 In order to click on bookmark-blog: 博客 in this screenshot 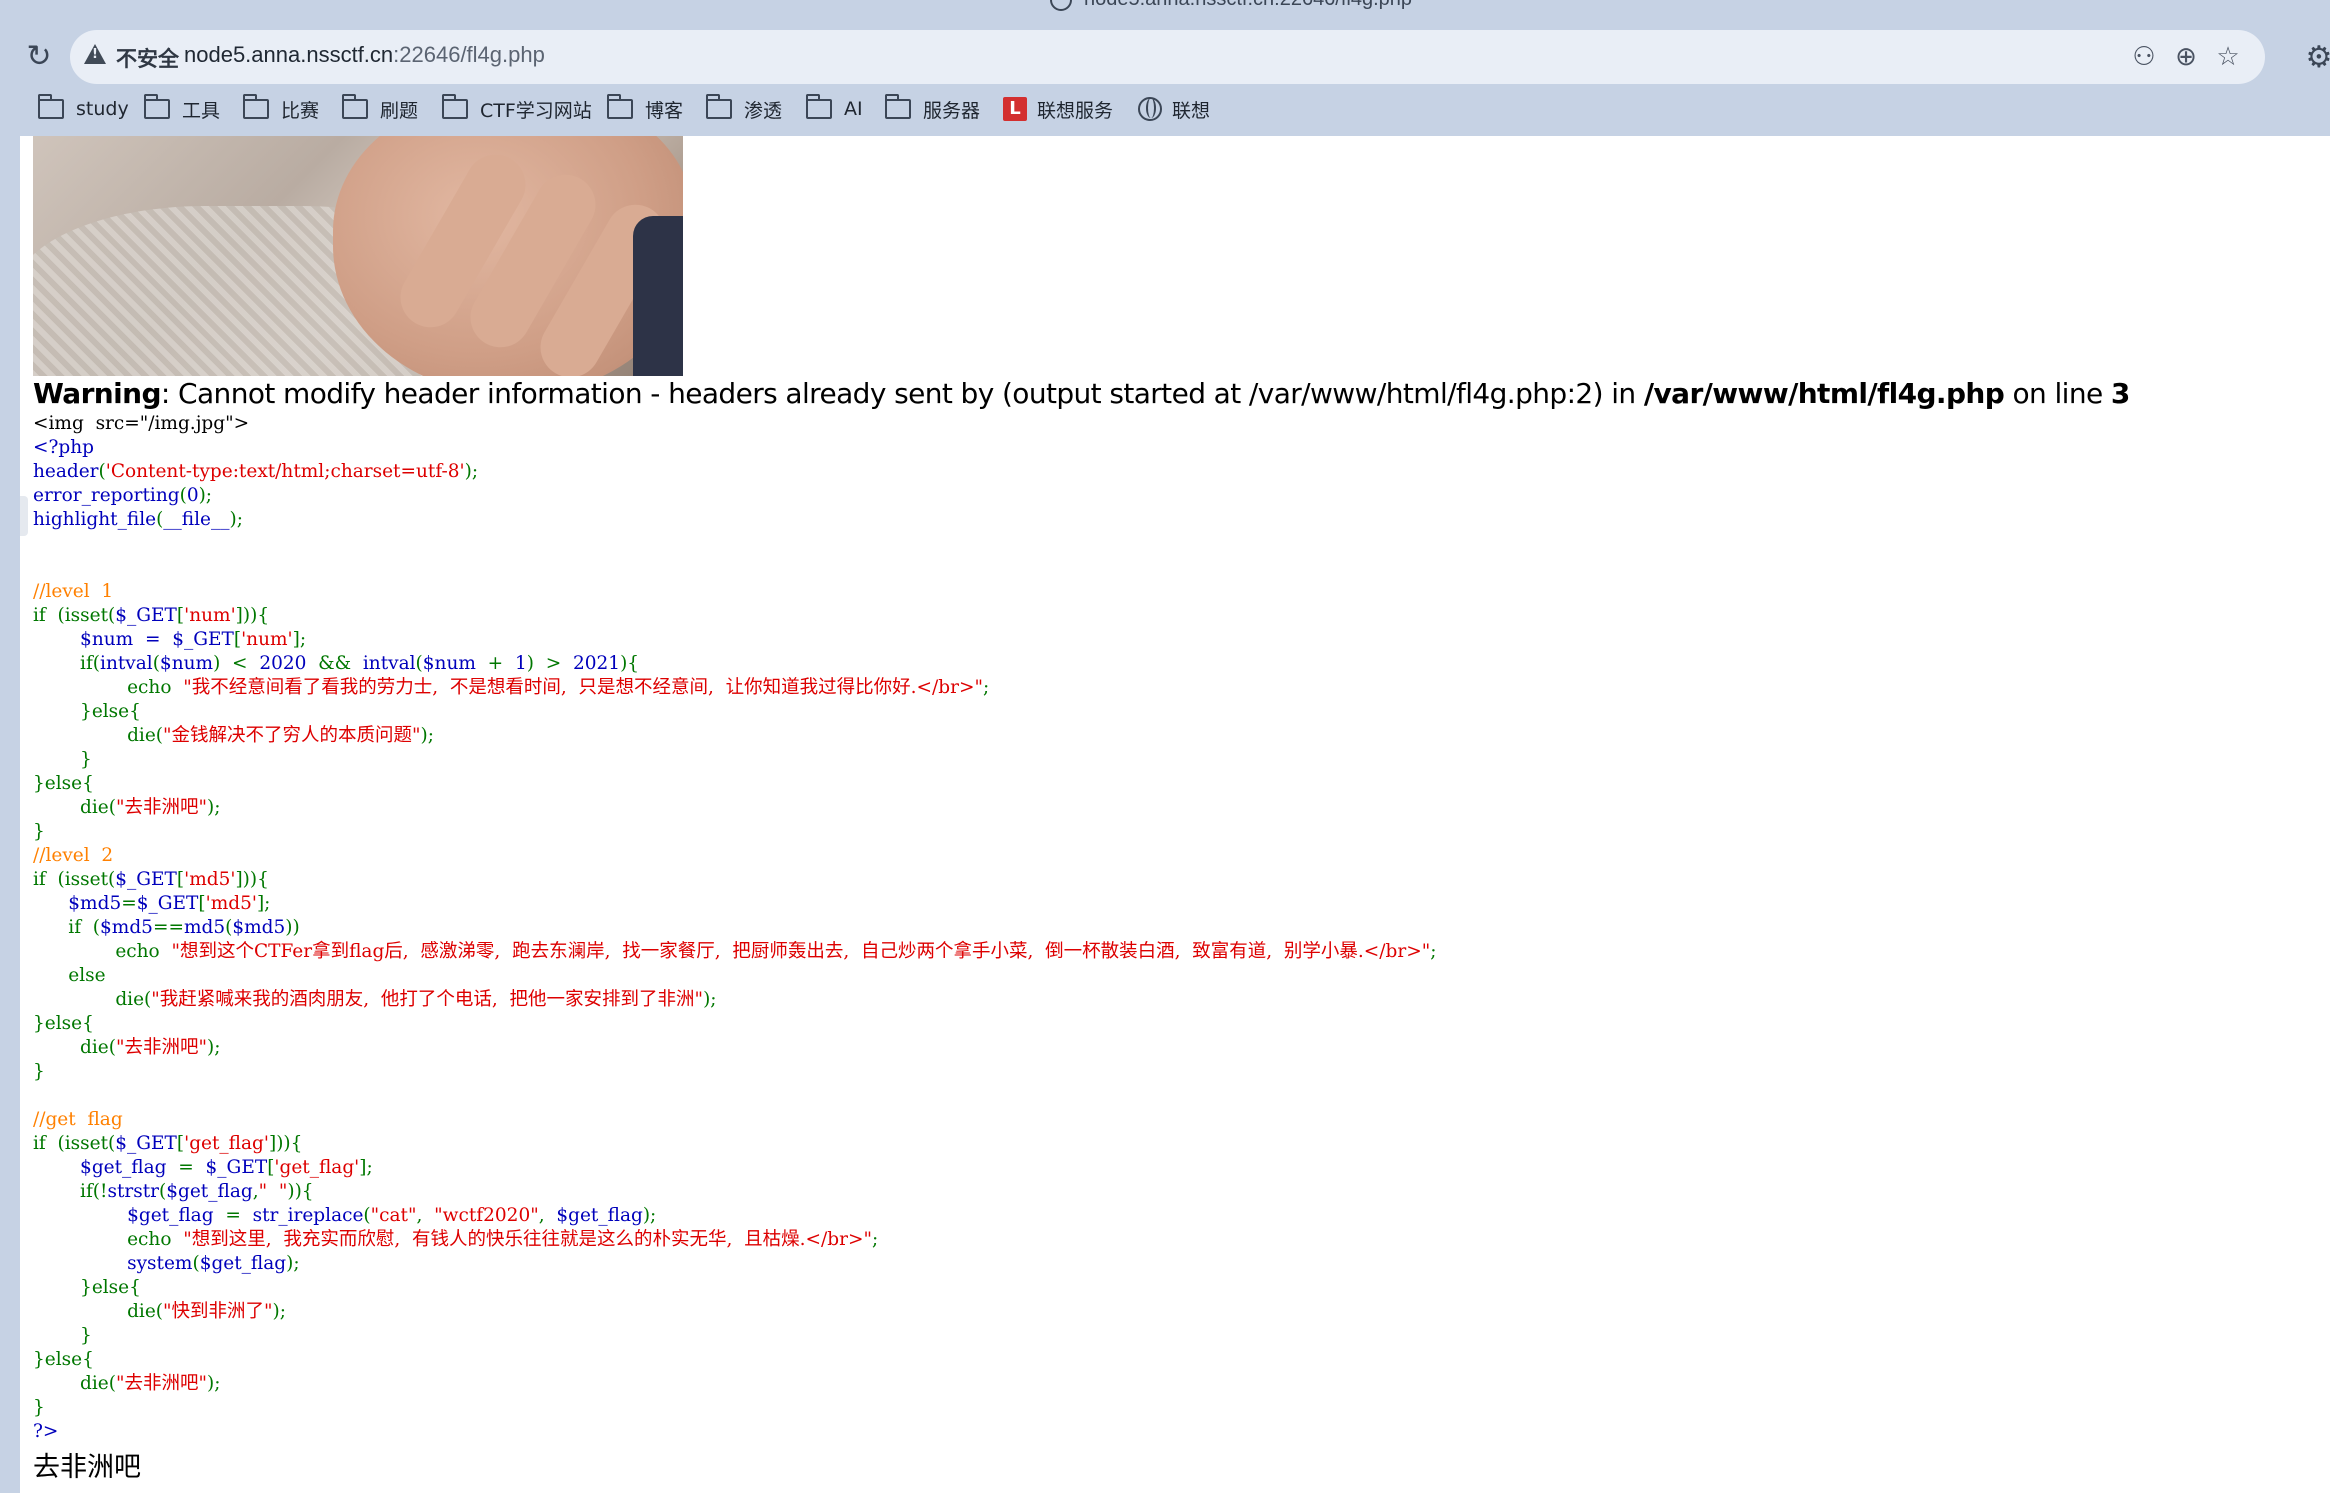, I will do `click(645, 109)`.